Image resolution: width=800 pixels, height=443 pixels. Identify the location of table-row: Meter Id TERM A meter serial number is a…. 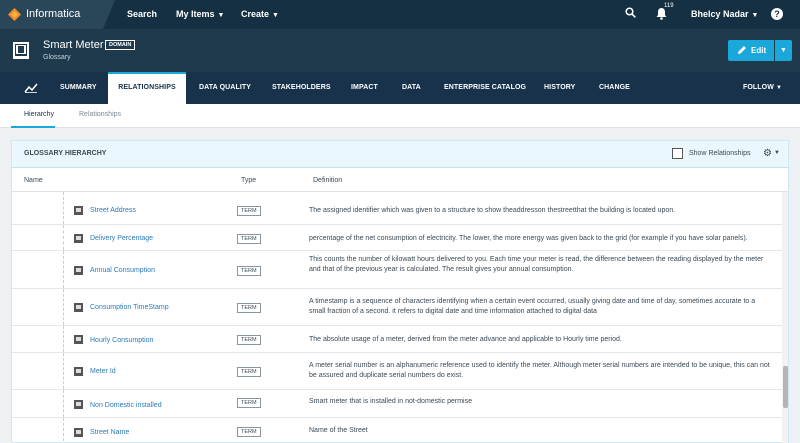
(397, 371).